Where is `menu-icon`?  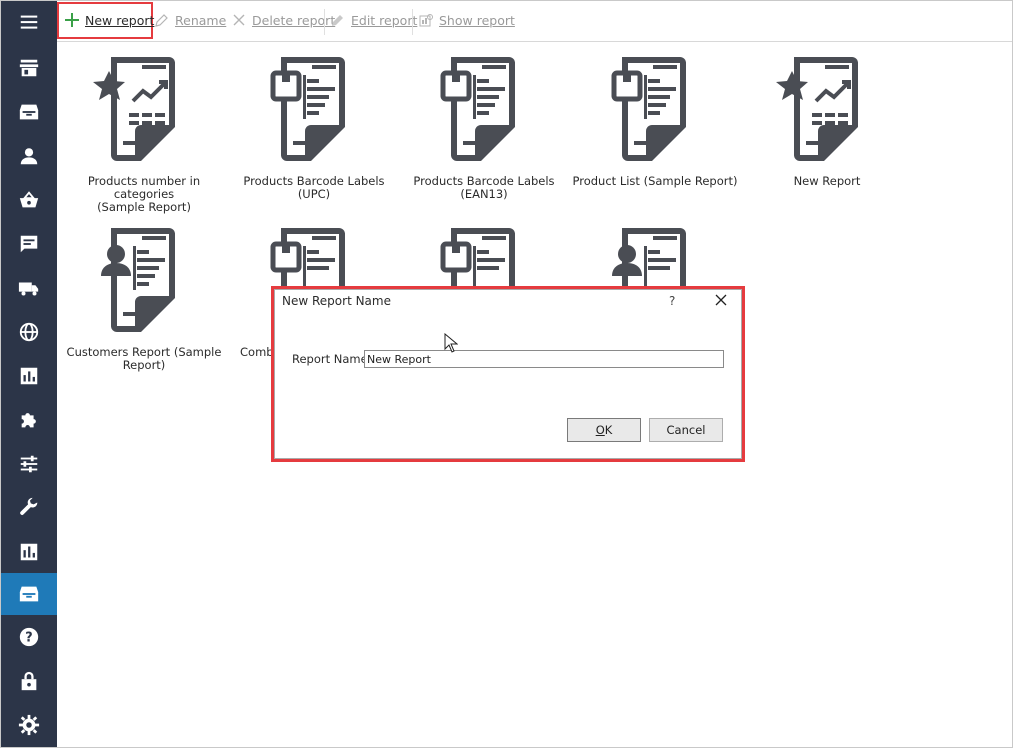
menu-icon is located at coordinates (29, 22).